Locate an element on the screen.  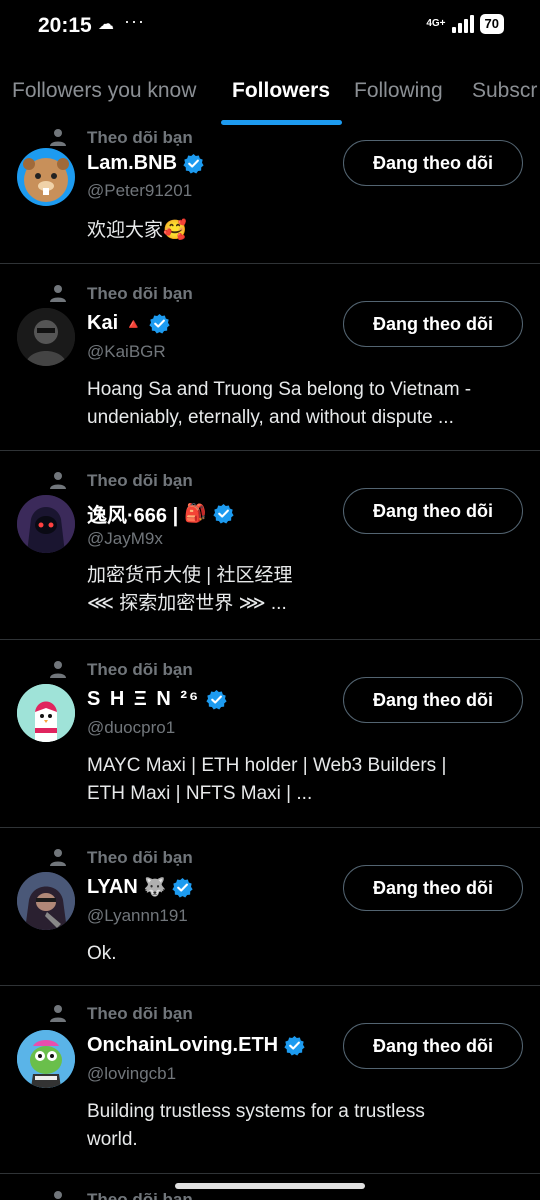
name-row: LYAN 🐺 is located at coordinates (140, 887).